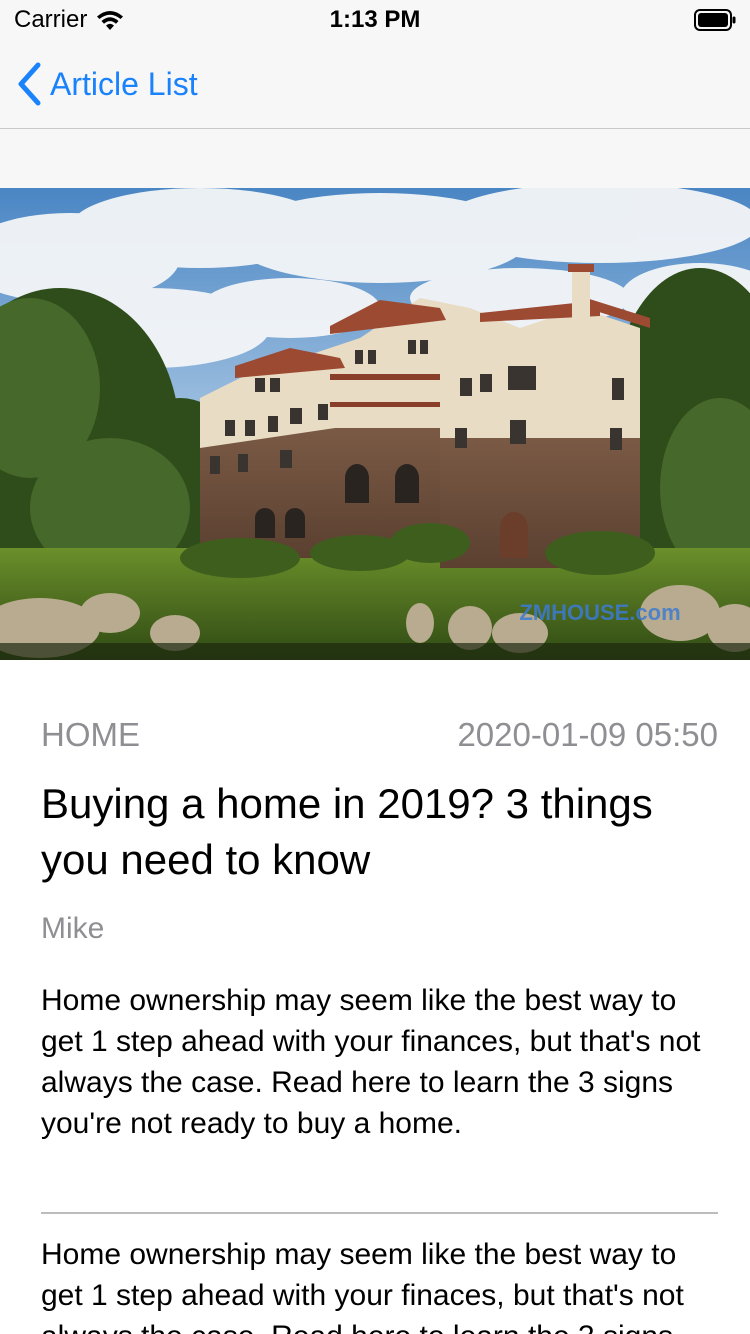 Image resolution: width=750 pixels, height=1334 pixels. I want to click on article-date: 2020-01-09 05:50, so click(587, 734).